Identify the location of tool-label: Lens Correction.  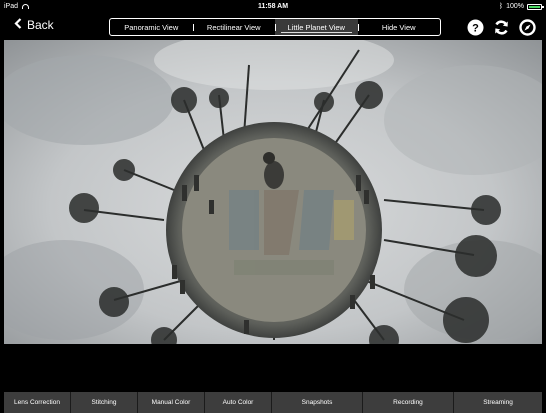
(37, 402).